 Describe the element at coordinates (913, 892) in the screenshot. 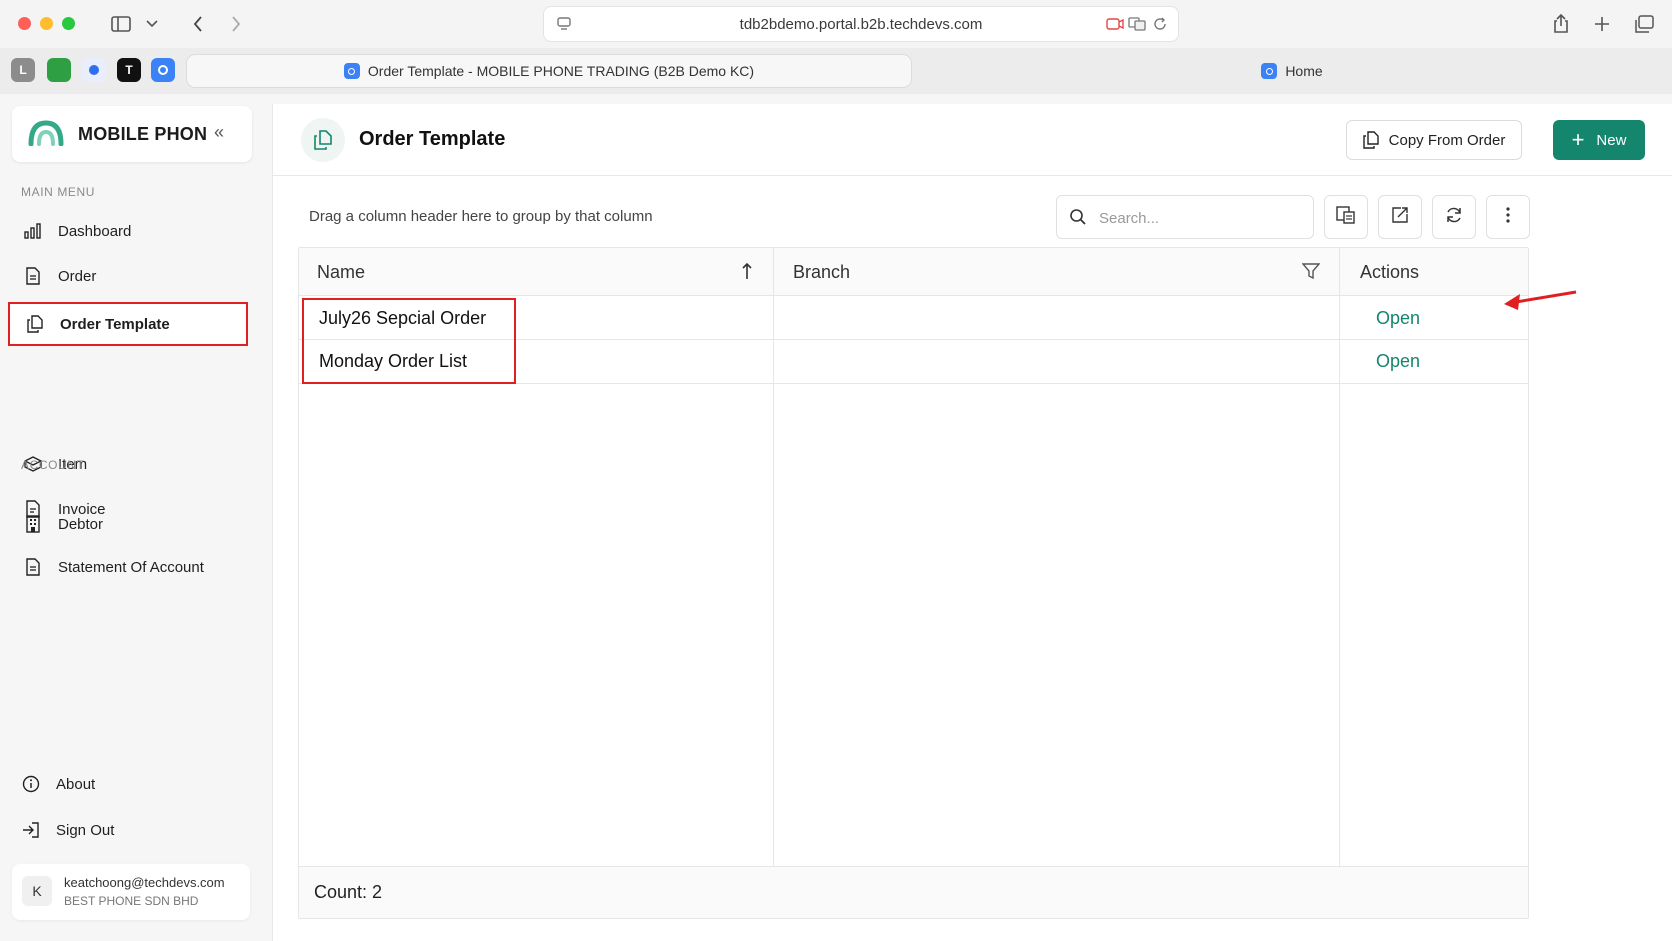

I see `grid-footer: Count: 2` at that location.